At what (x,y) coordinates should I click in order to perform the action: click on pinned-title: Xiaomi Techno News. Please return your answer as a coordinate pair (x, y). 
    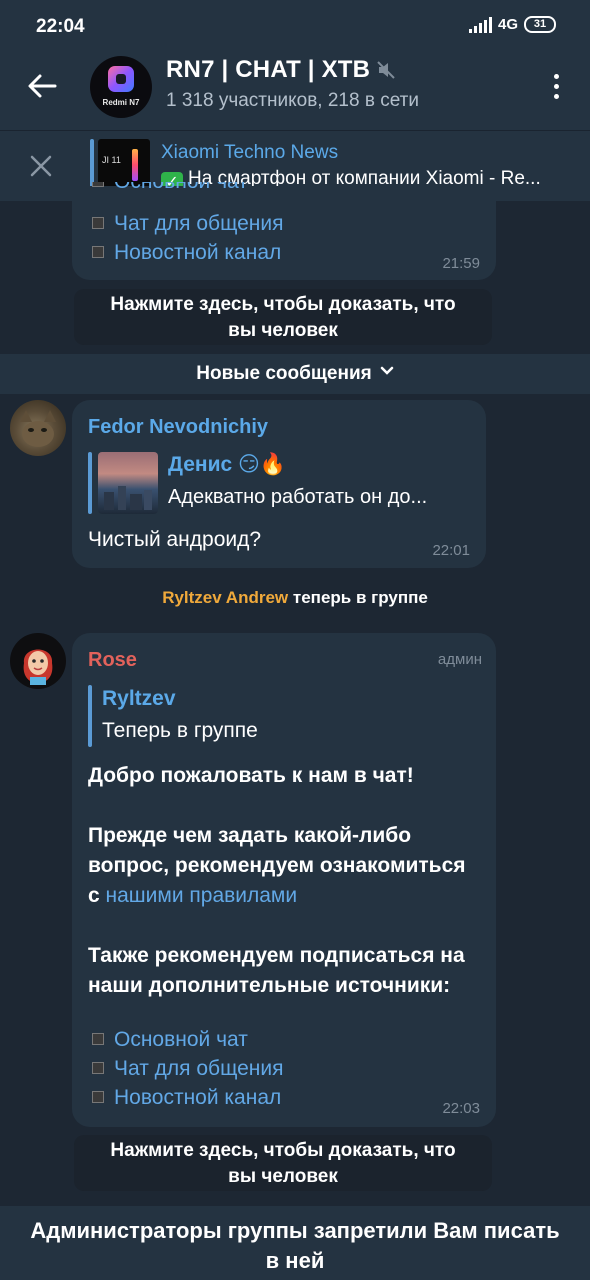
    Looking at the image, I should click on (250, 152).